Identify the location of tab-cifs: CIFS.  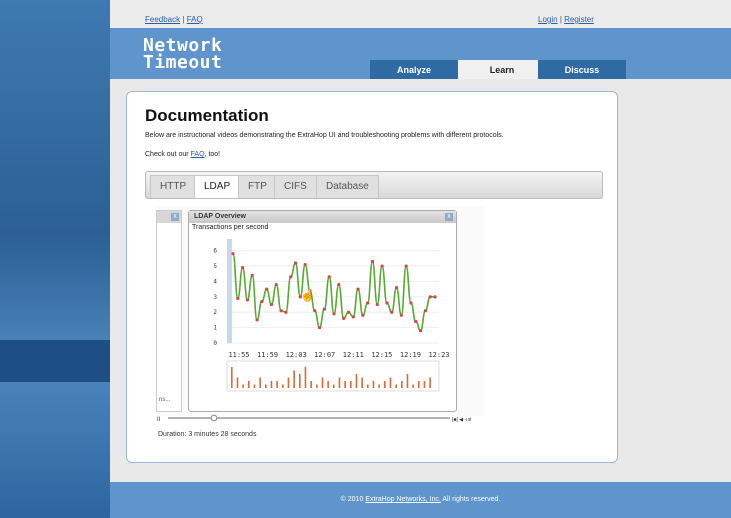
(295, 186).